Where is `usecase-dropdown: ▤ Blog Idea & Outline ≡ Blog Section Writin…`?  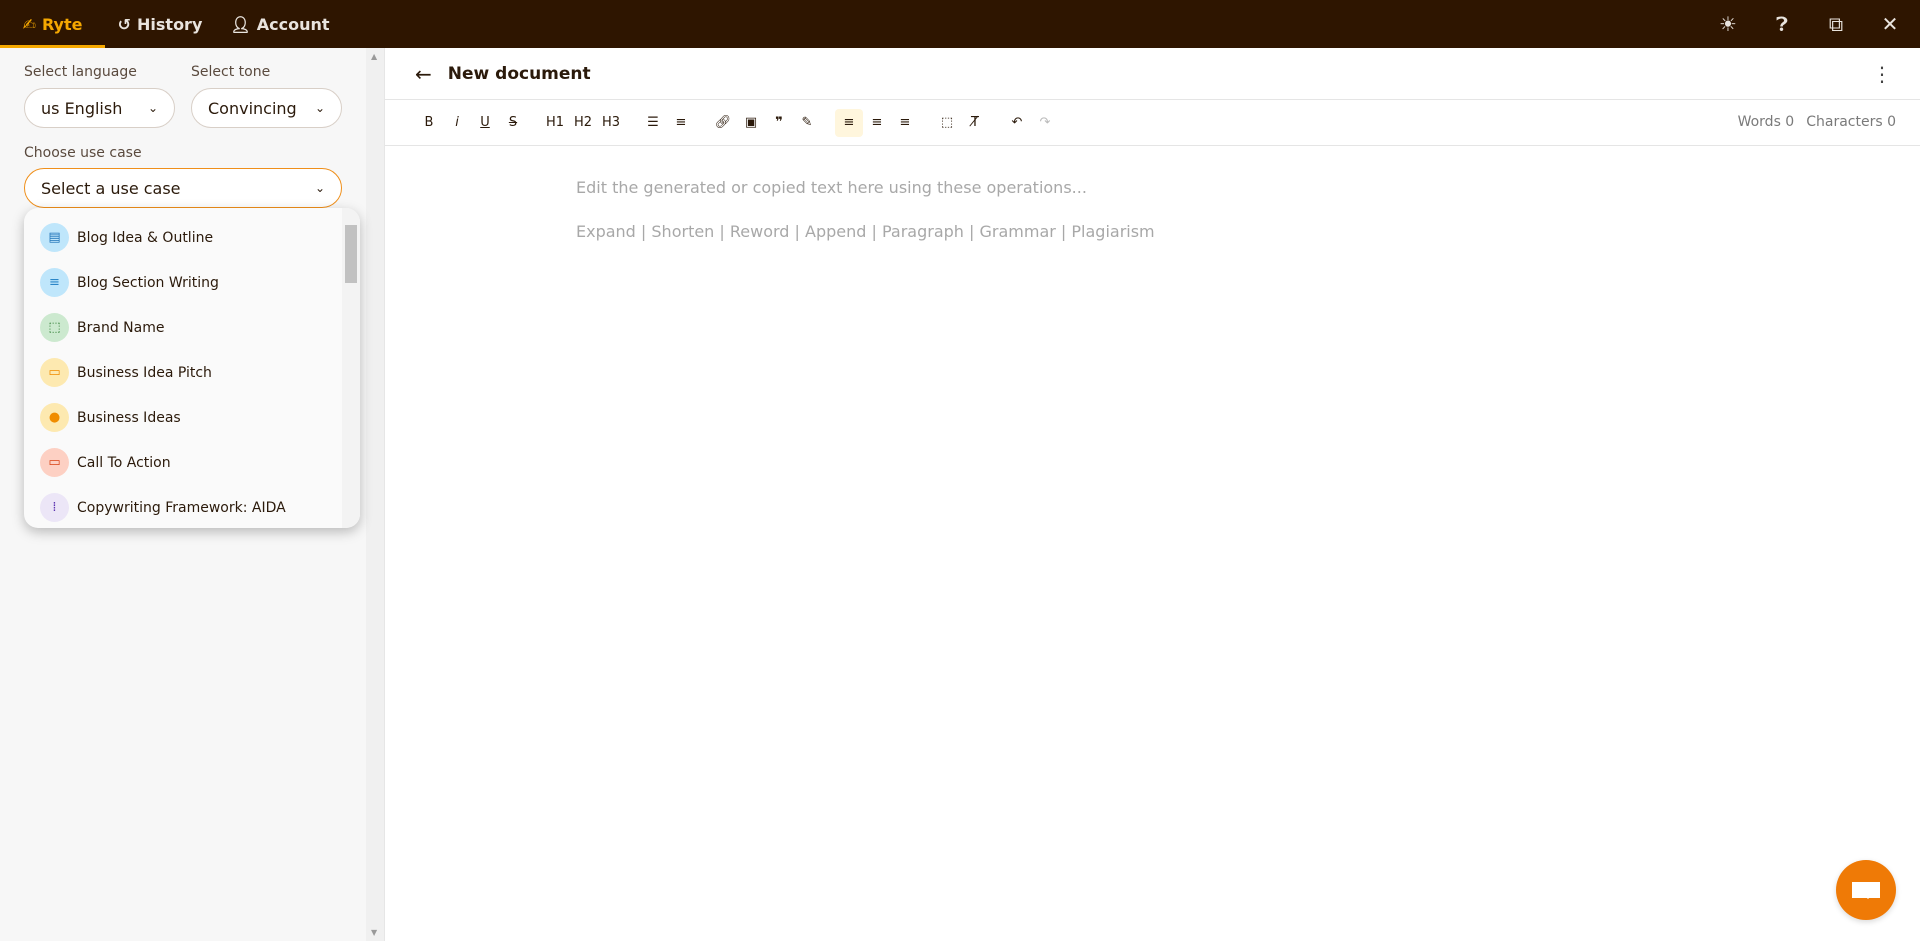 usecase-dropdown: ▤ Blog Idea & Outline ≡ Blog Section Writin… is located at coordinates (192, 368).